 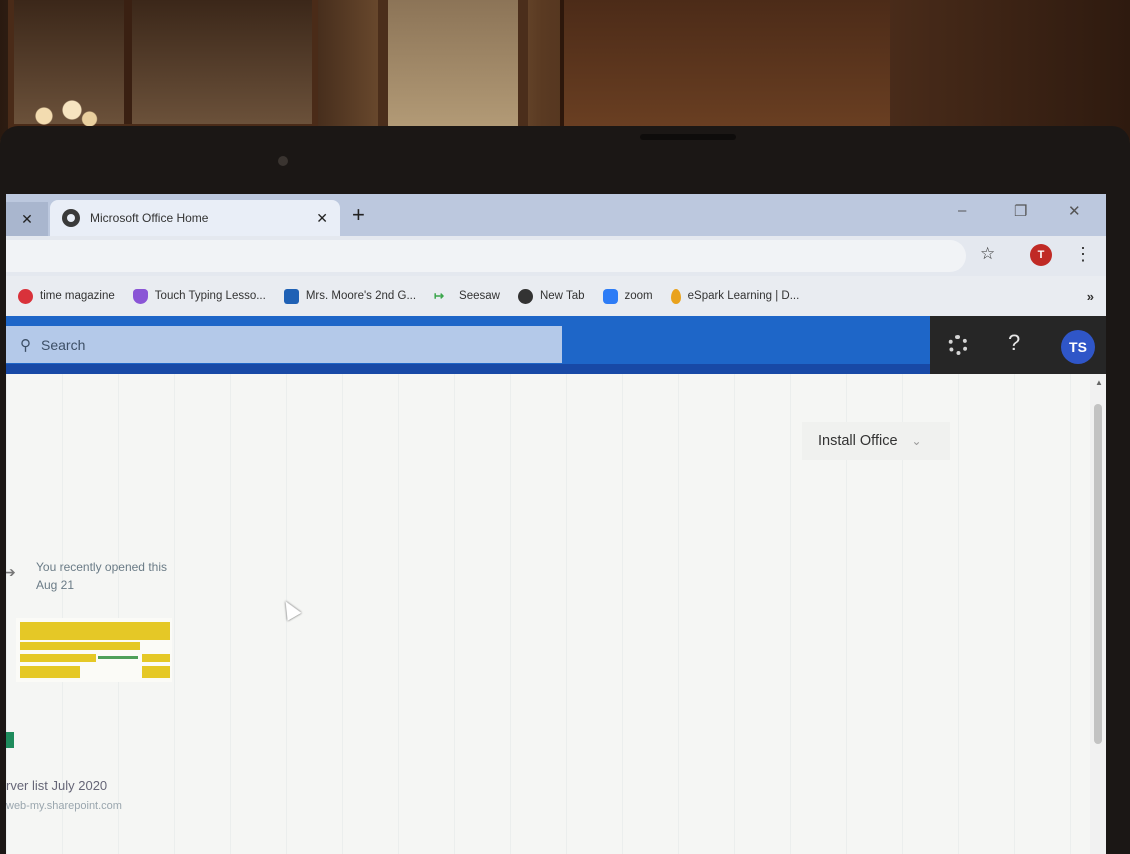 I want to click on scrollbar-thumb, so click(x=1098, y=574).